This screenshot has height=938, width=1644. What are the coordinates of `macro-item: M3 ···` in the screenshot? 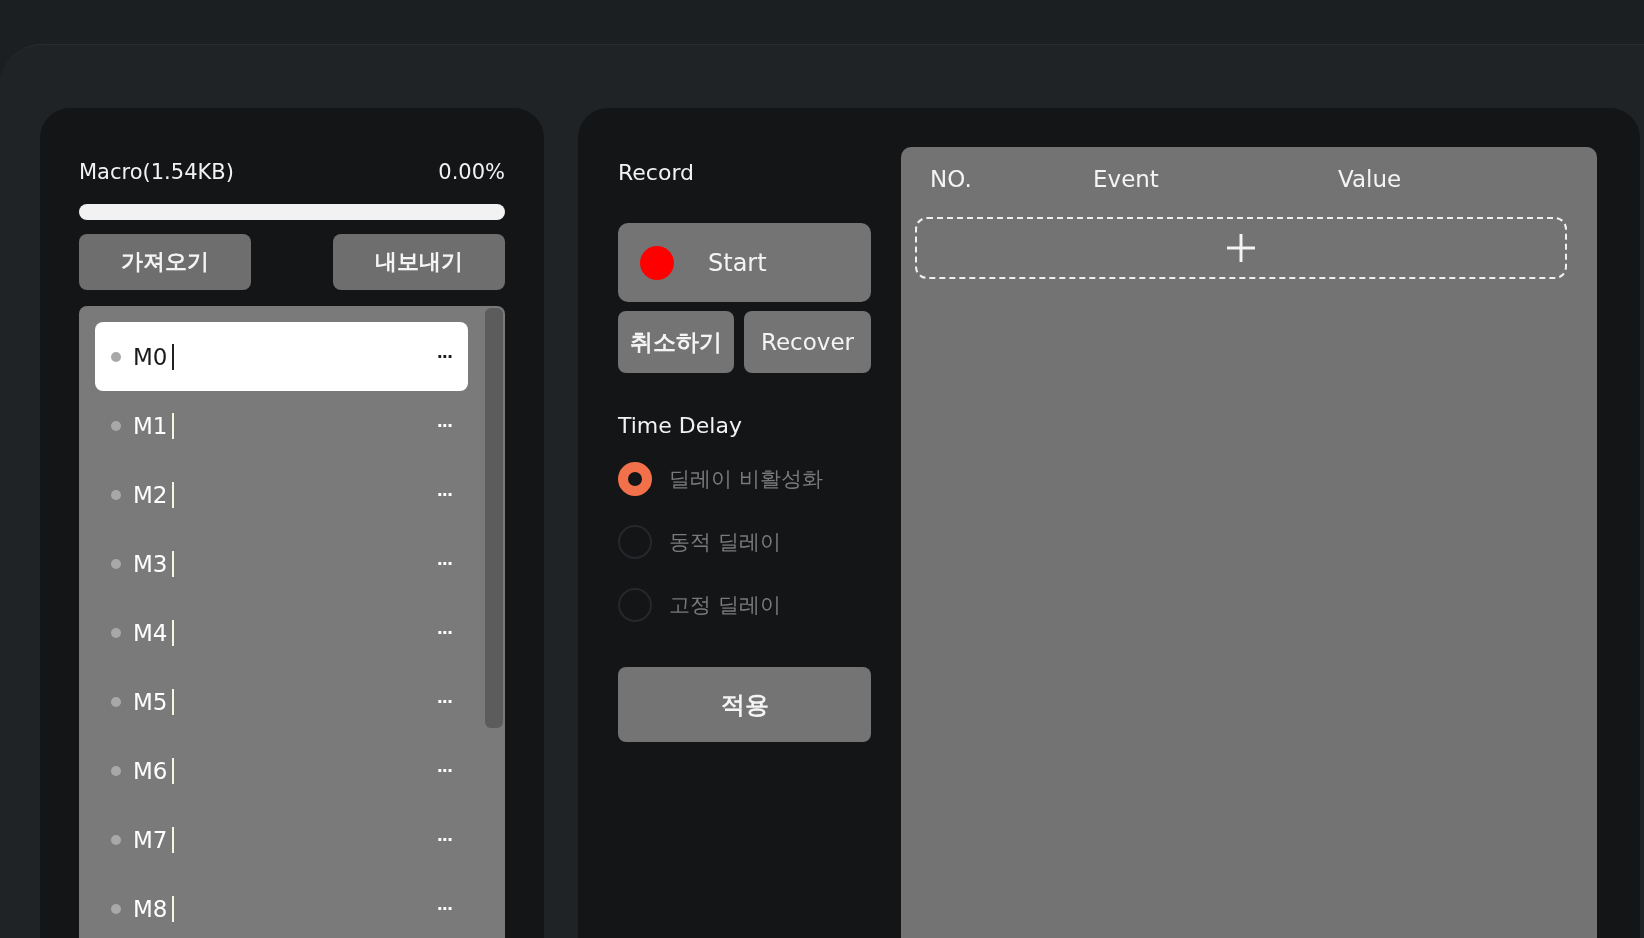 It's located at (281, 563).